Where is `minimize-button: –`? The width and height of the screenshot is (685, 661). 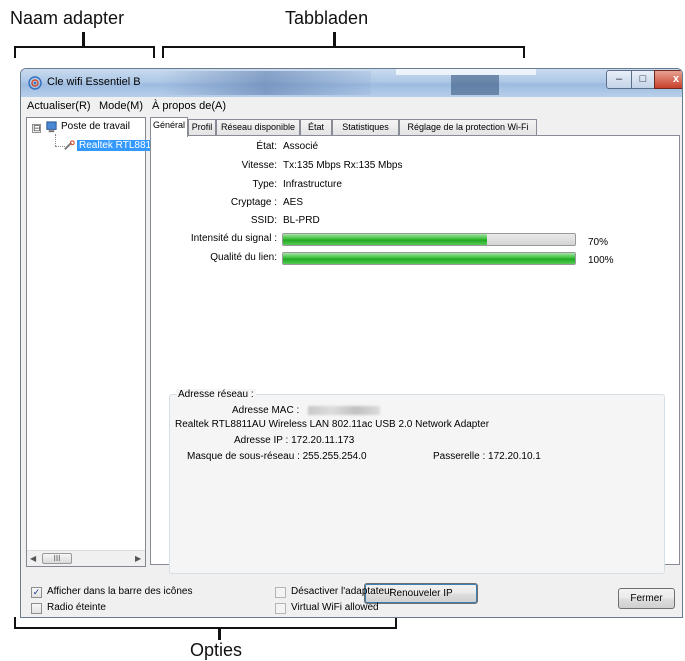 minimize-button: – is located at coordinates (619, 79).